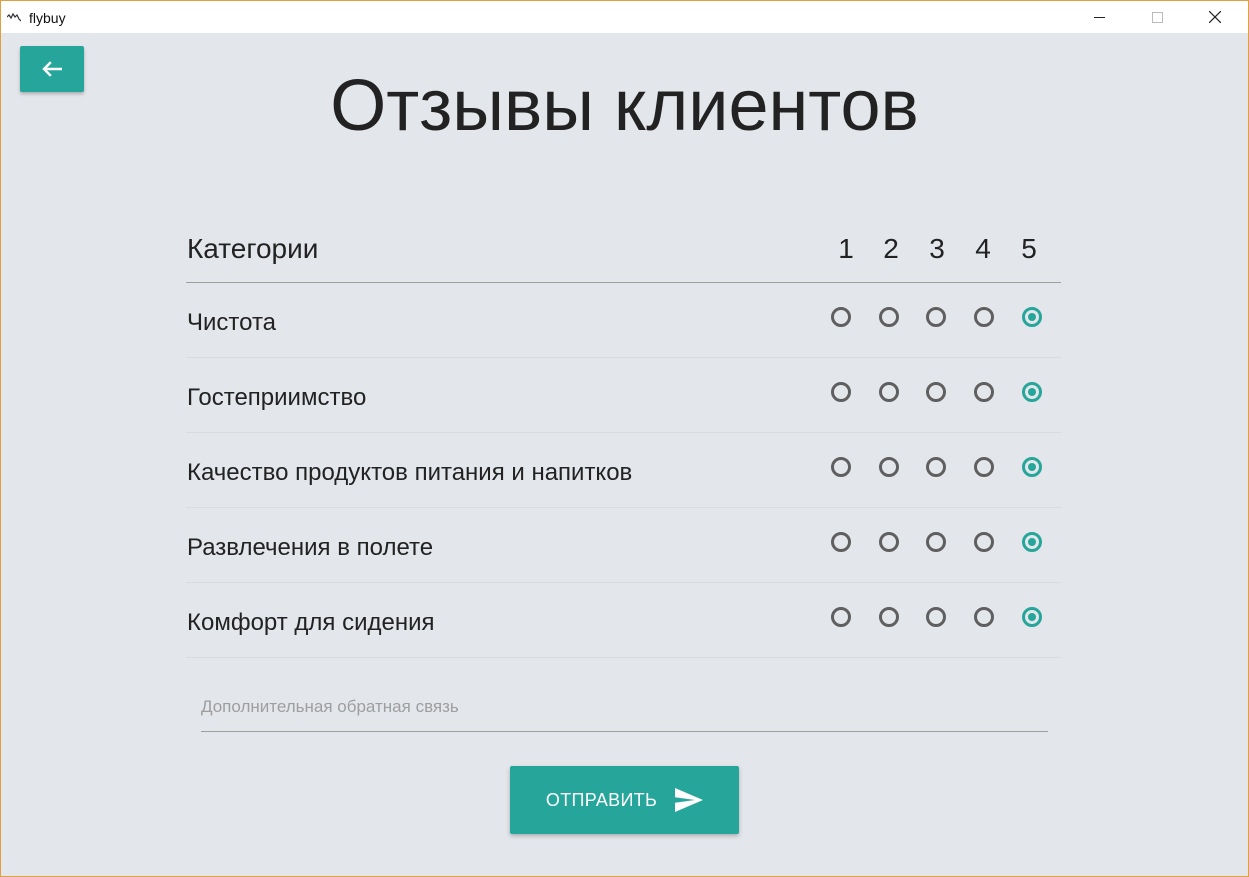 The width and height of the screenshot is (1249, 877). Describe the element at coordinates (983, 248) in the screenshot. I see `scale-label-4: 4` at that location.